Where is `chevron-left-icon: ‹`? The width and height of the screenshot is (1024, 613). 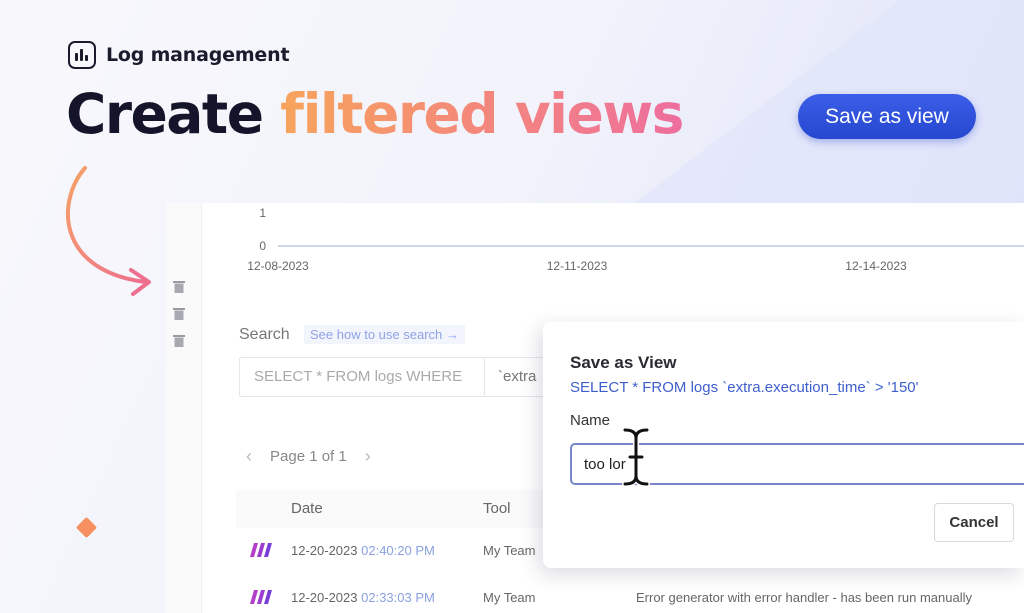 chevron-left-icon: ‹ is located at coordinates (249, 456).